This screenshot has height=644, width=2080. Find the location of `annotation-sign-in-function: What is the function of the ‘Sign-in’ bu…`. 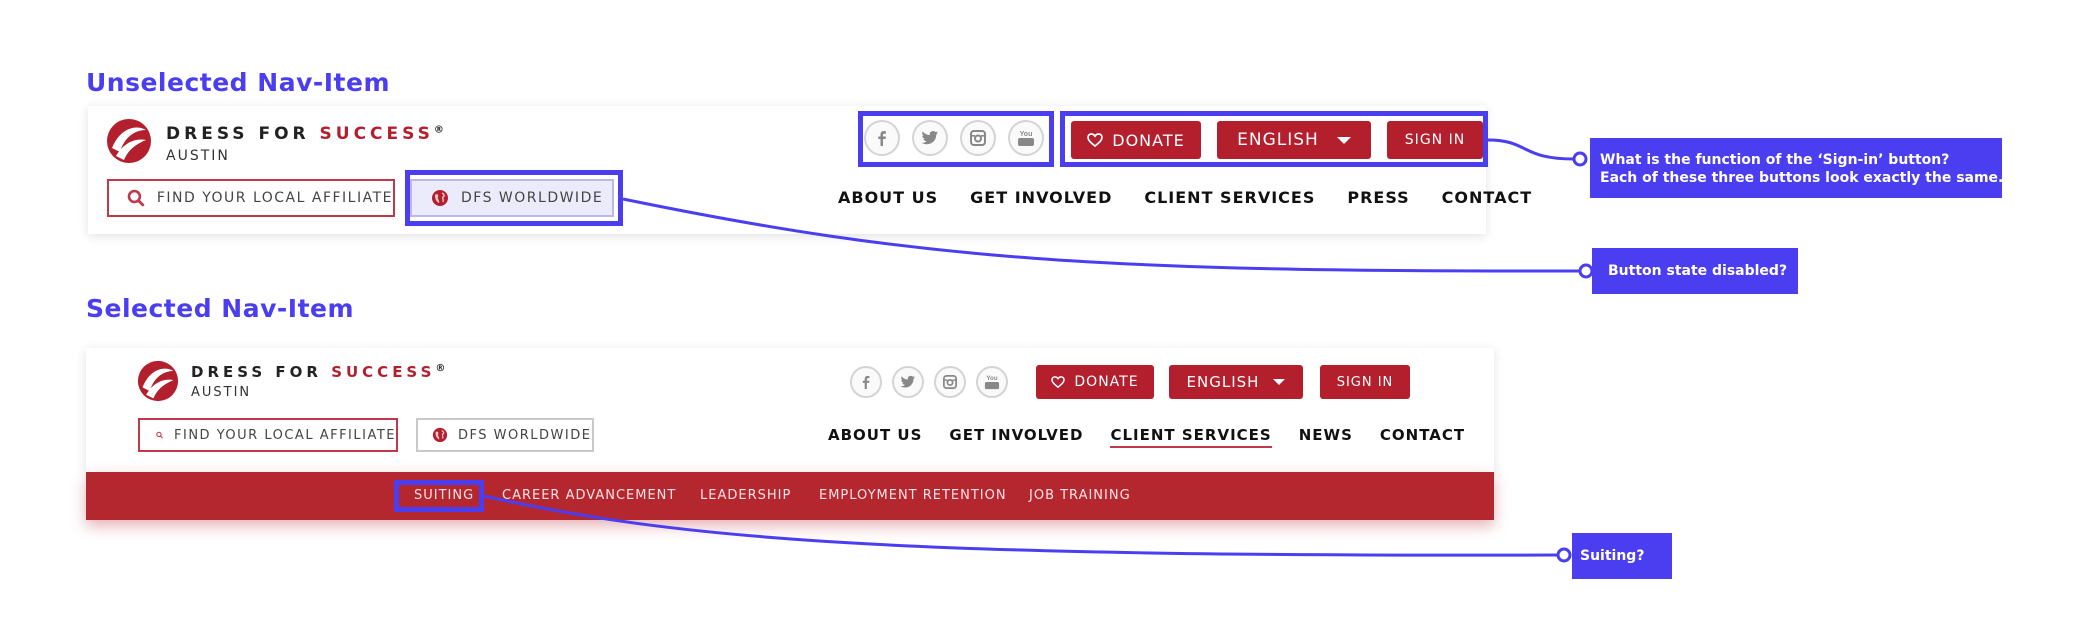

annotation-sign-in-function: What is the function of the ‘Sign-in’ bu… is located at coordinates (1796, 168).